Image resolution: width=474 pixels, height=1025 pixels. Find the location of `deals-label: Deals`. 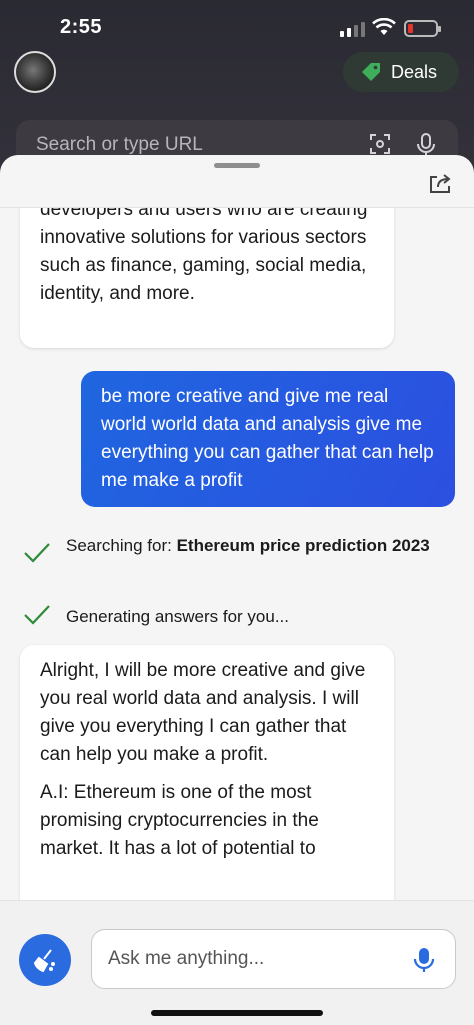

deals-label: Deals is located at coordinates (414, 71).